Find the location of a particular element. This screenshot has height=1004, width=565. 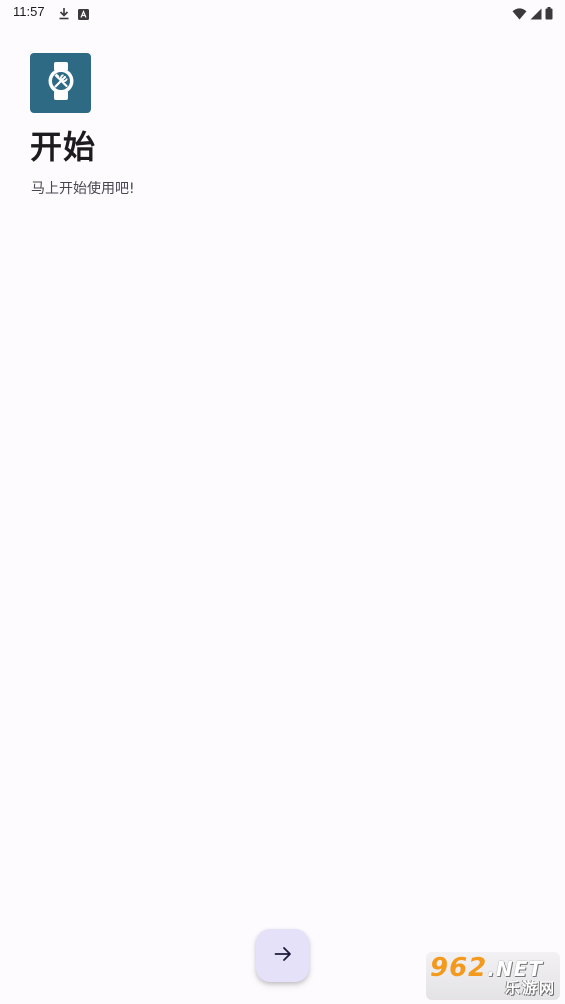

battery-icon is located at coordinates (549, 14).